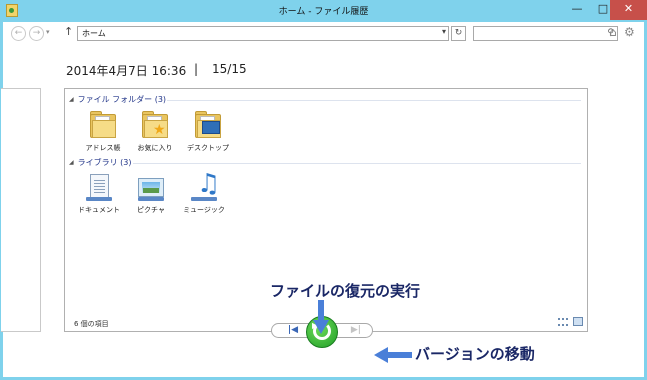 The height and width of the screenshot is (380, 647). I want to click on list-item-favorites: ★ お気に入り, so click(155, 132).